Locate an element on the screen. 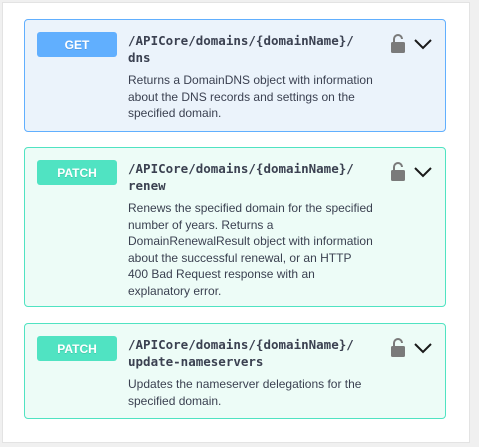  endpoint-path-line2: update-nameservers is located at coordinates (196, 361).